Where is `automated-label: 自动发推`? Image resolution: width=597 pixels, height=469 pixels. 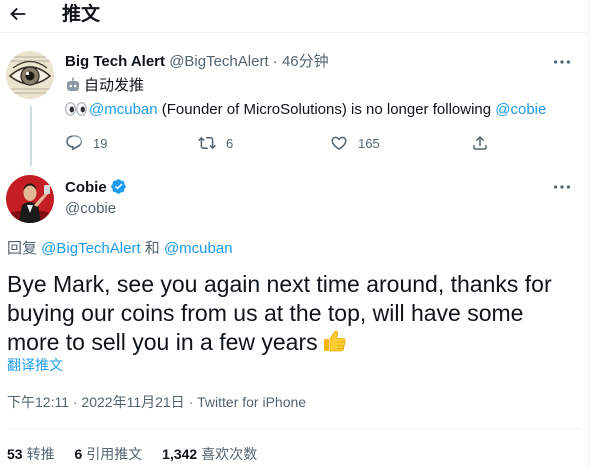 automated-label: 自动发推 is located at coordinates (104, 86).